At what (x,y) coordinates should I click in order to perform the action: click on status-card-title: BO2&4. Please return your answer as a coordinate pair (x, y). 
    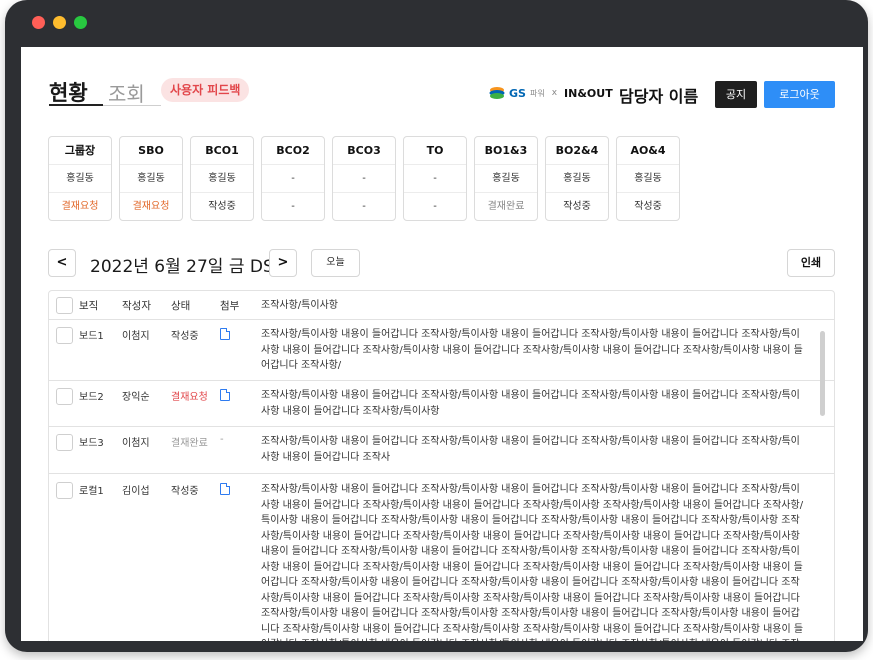
    Looking at the image, I should click on (577, 150).